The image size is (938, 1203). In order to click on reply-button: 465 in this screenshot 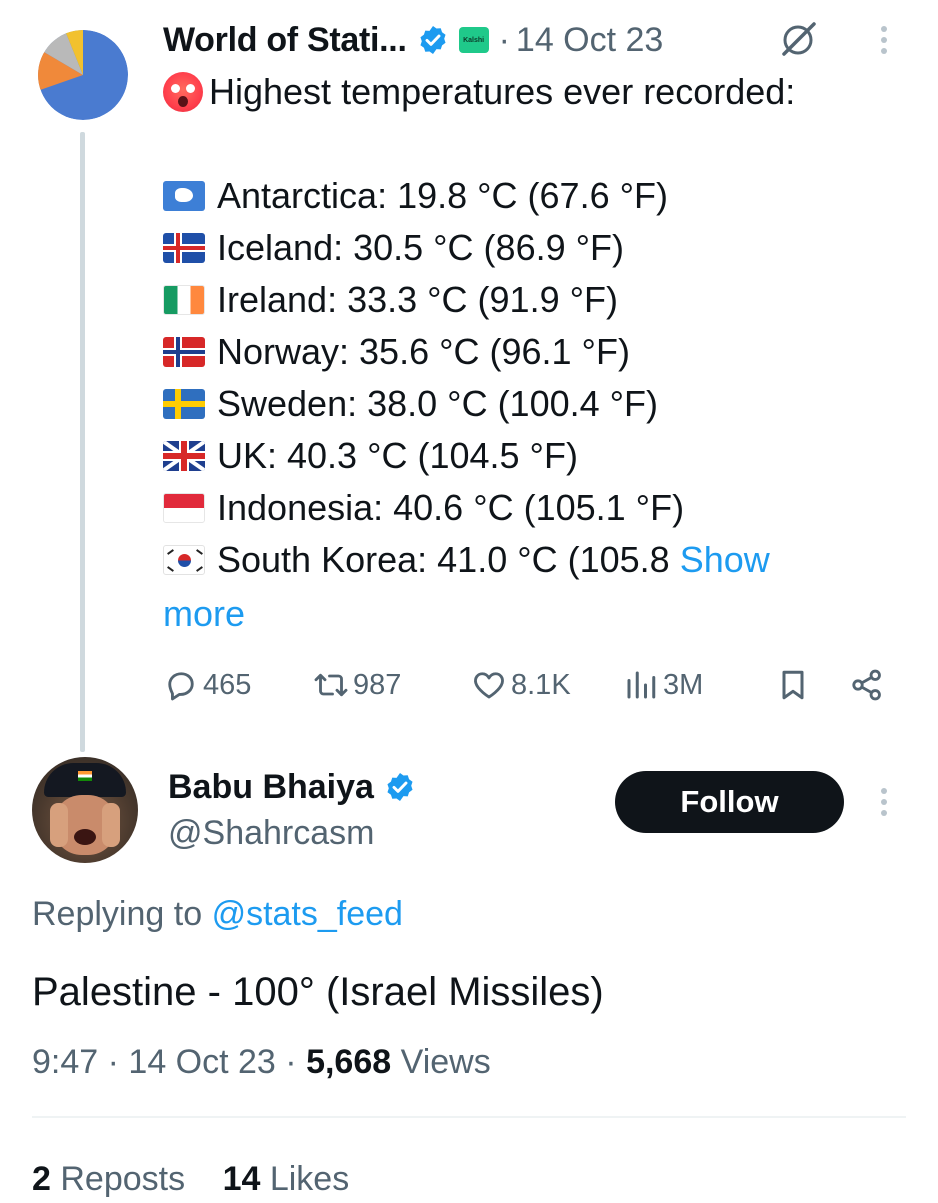, I will do `click(207, 685)`.